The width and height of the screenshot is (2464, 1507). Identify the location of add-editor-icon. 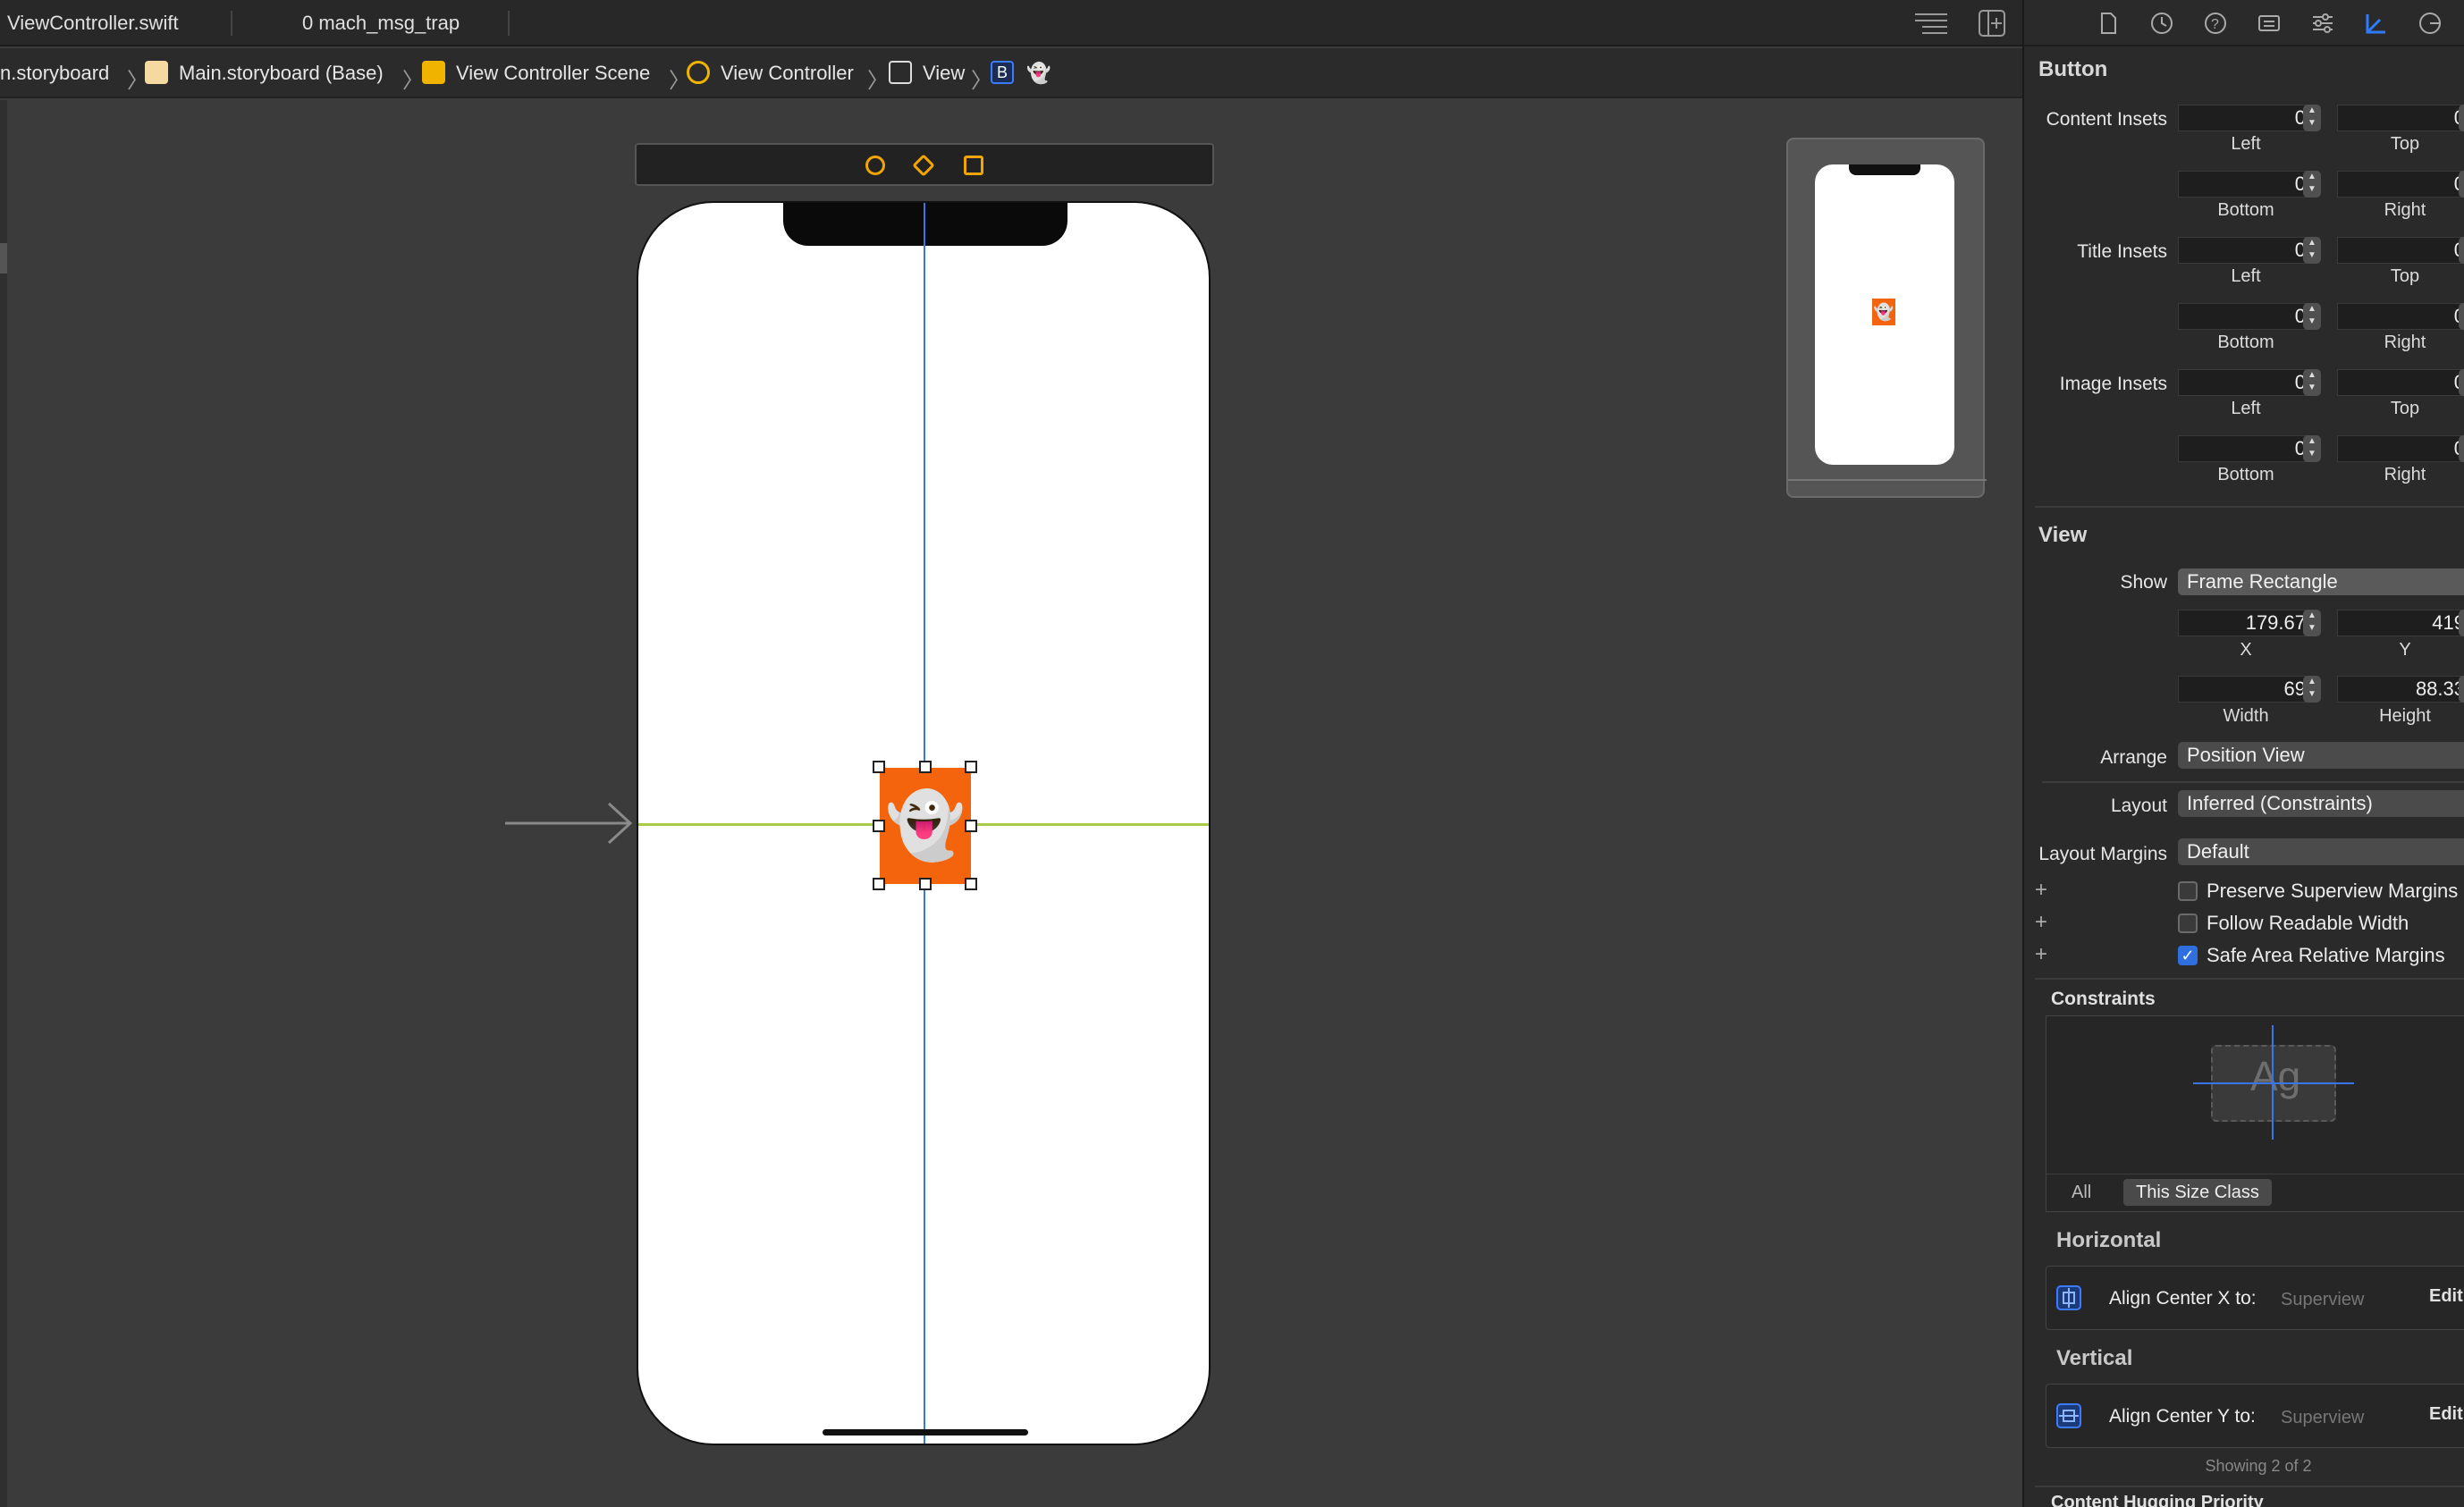
(1992, 23).